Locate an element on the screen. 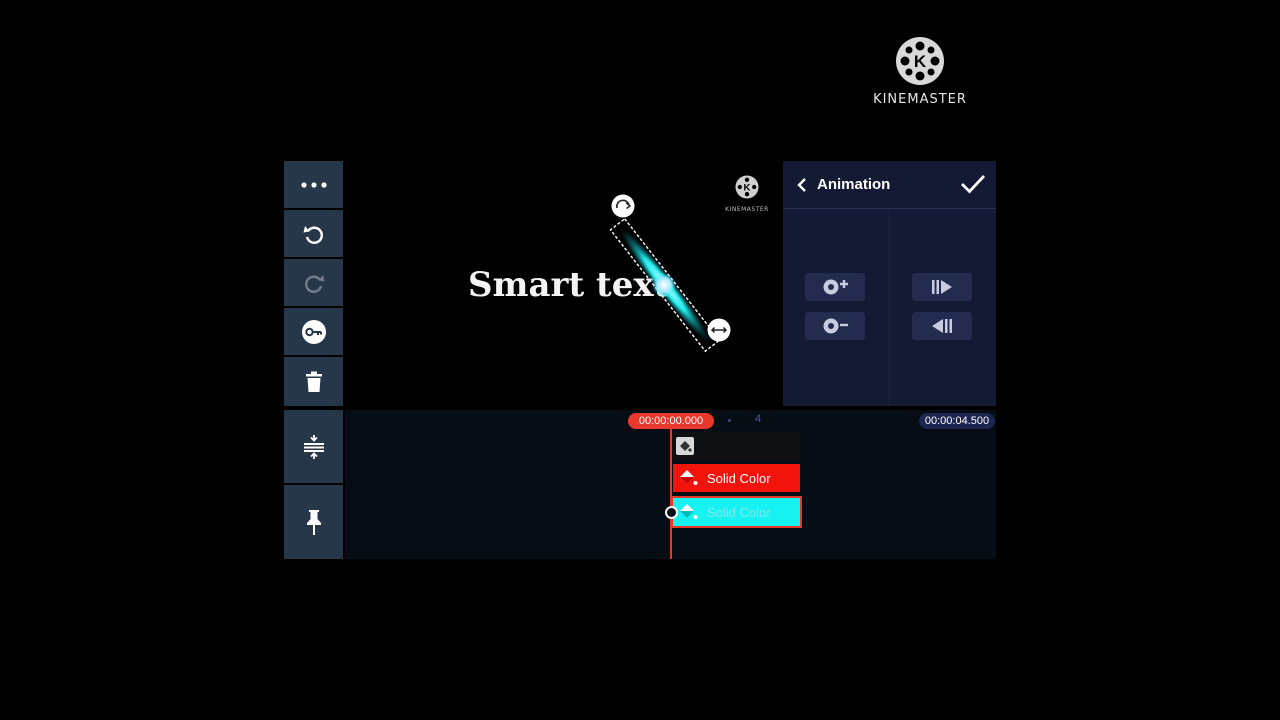  expand-timeline-button is located at coordinates (313, 446).